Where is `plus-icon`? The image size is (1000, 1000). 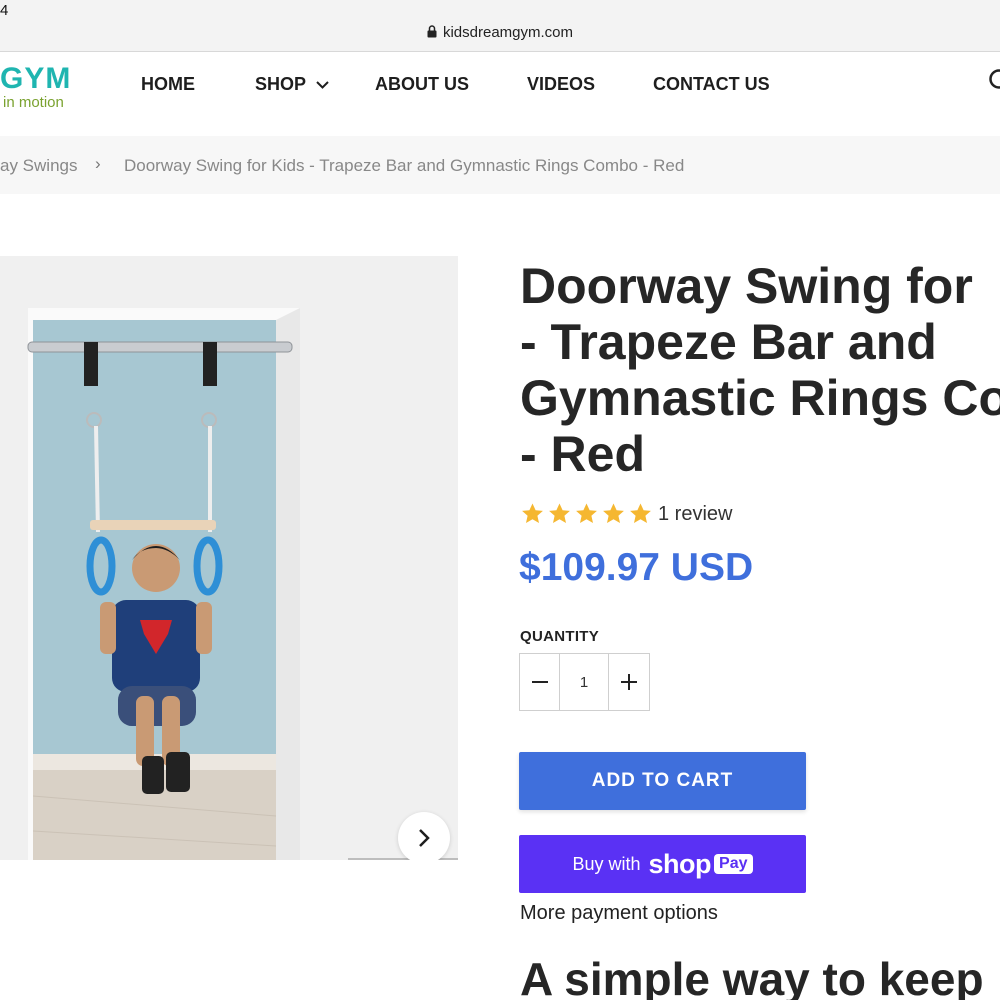
plus-icon is located at coordinates (629, 682).